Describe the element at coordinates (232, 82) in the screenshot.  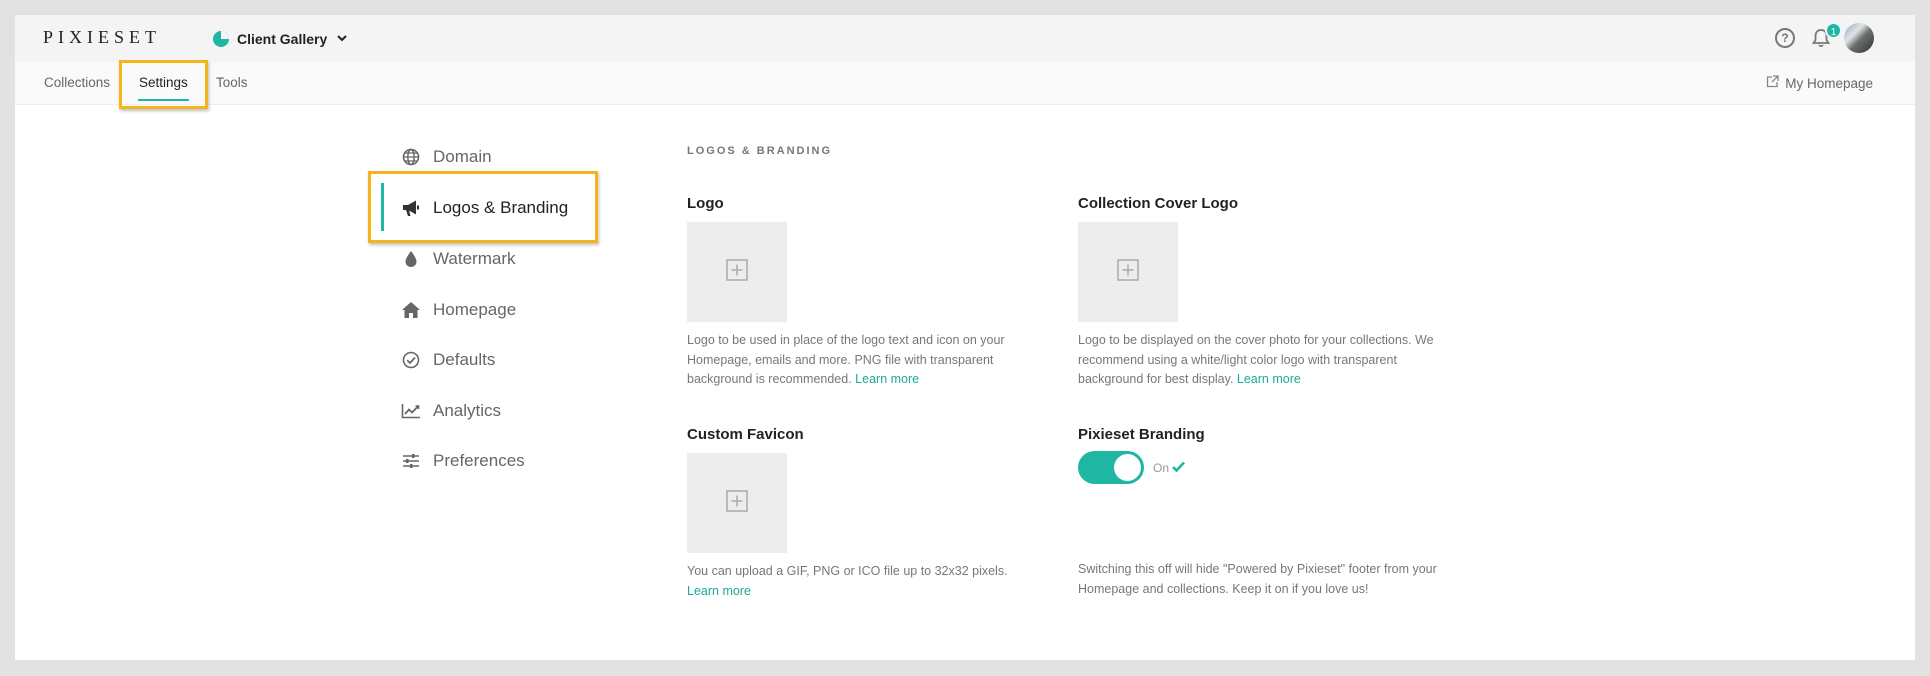
I see `tab-tools: Tools` at that location.